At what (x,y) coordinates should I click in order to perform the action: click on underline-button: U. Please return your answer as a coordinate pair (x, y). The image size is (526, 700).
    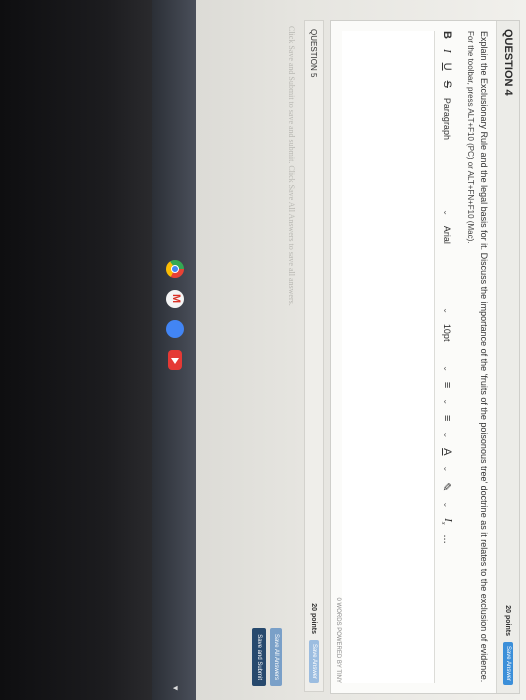
    Looking at the image, I should click on (447, 67).